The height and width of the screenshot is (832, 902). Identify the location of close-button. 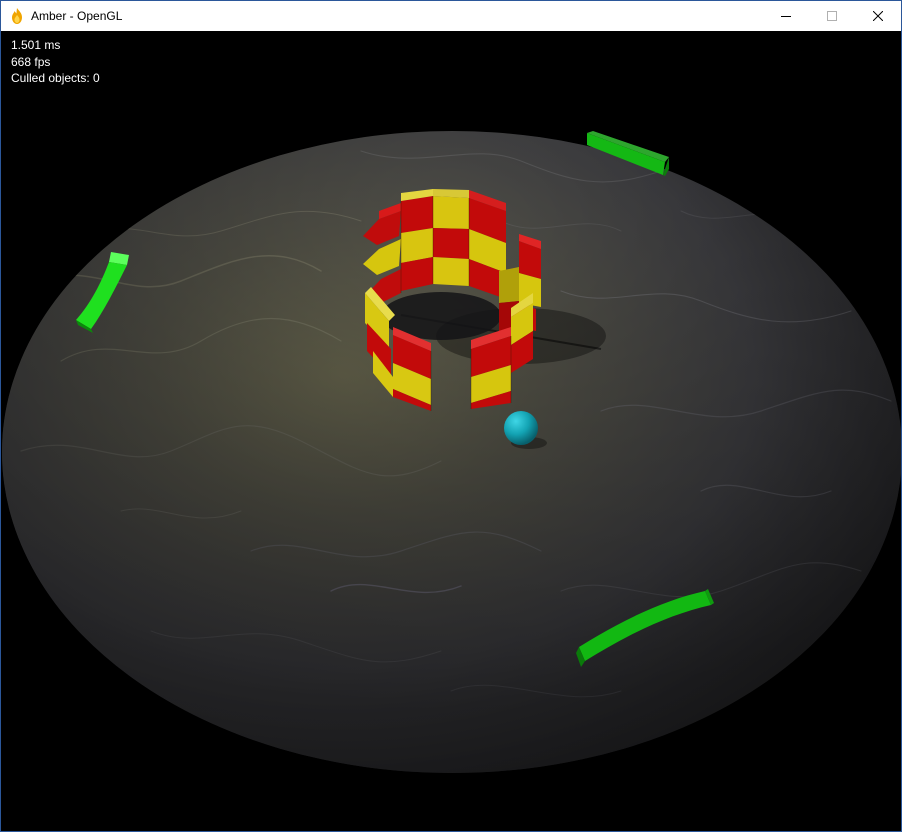
(878, 16).